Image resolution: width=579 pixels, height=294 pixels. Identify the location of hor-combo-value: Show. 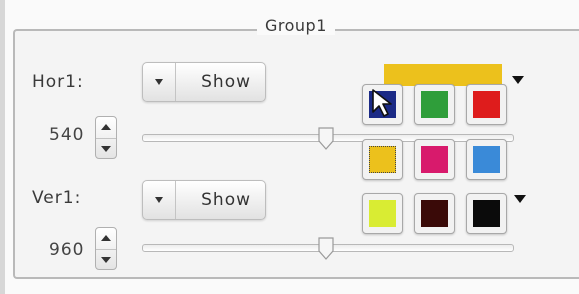
(226, 82).